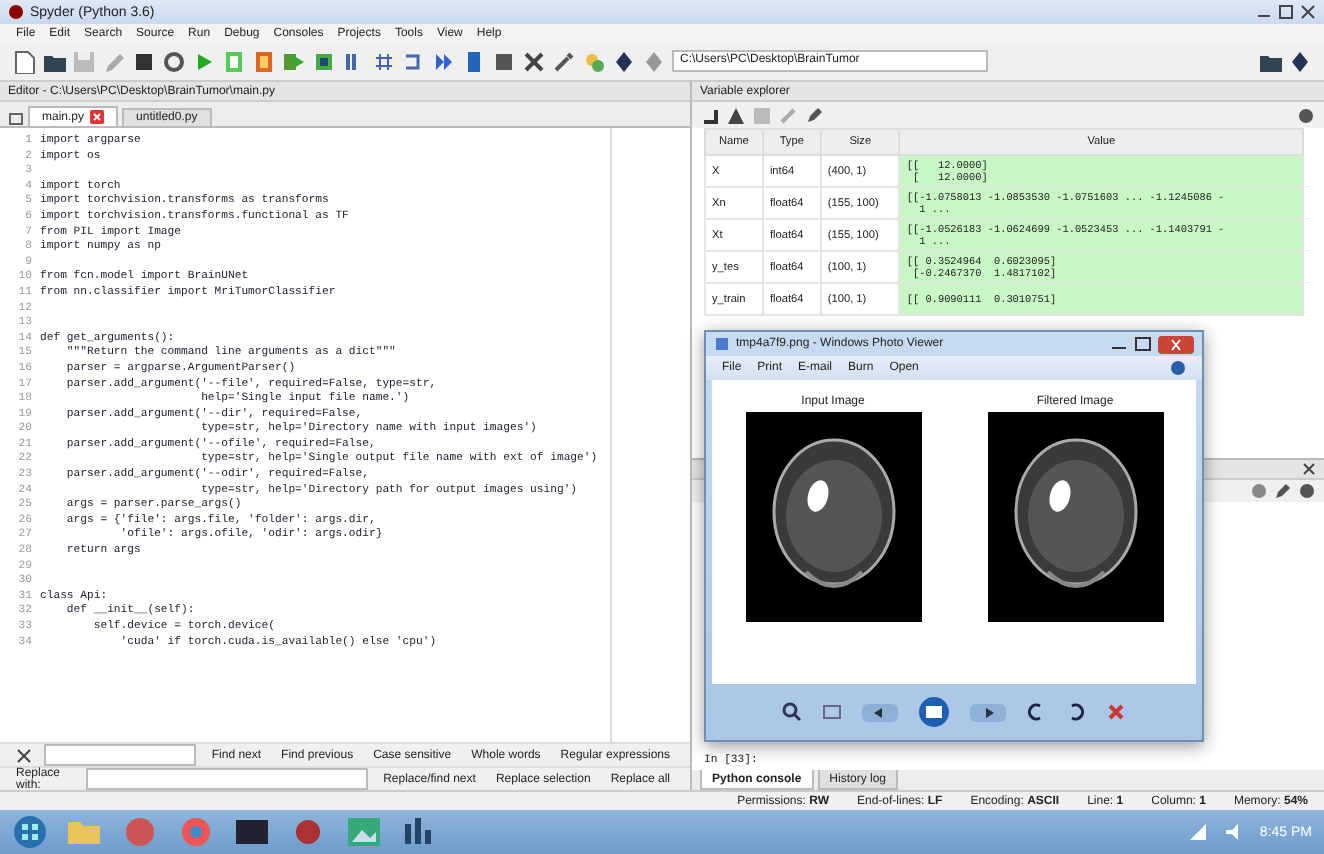 The height and width of the screenshot is (854, 1324). Describe the element at coordinates (120, 755) in the screenshot. I see `find-field` at that location.